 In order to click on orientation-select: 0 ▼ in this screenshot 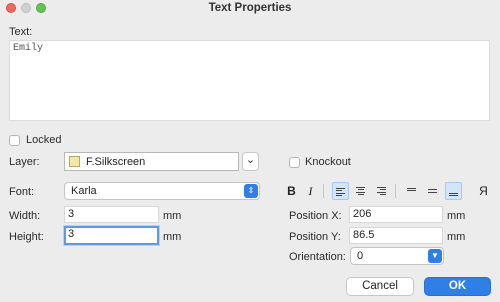, I will do `click(397, 256)`.